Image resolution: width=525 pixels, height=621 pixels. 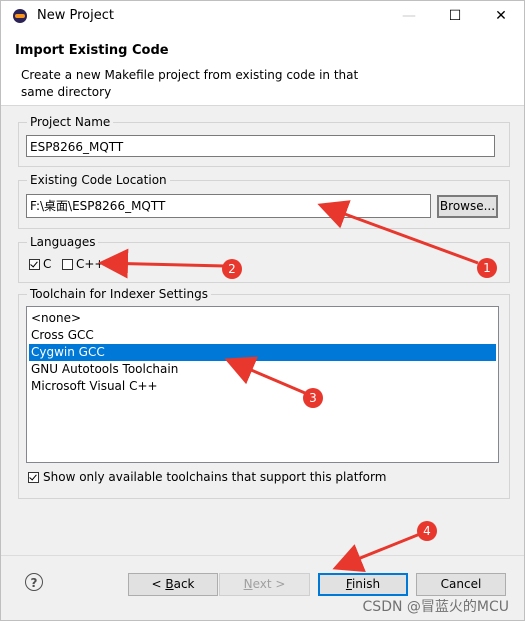 I want to click on cancel-button: Cancel, so click(x=461, y=584).